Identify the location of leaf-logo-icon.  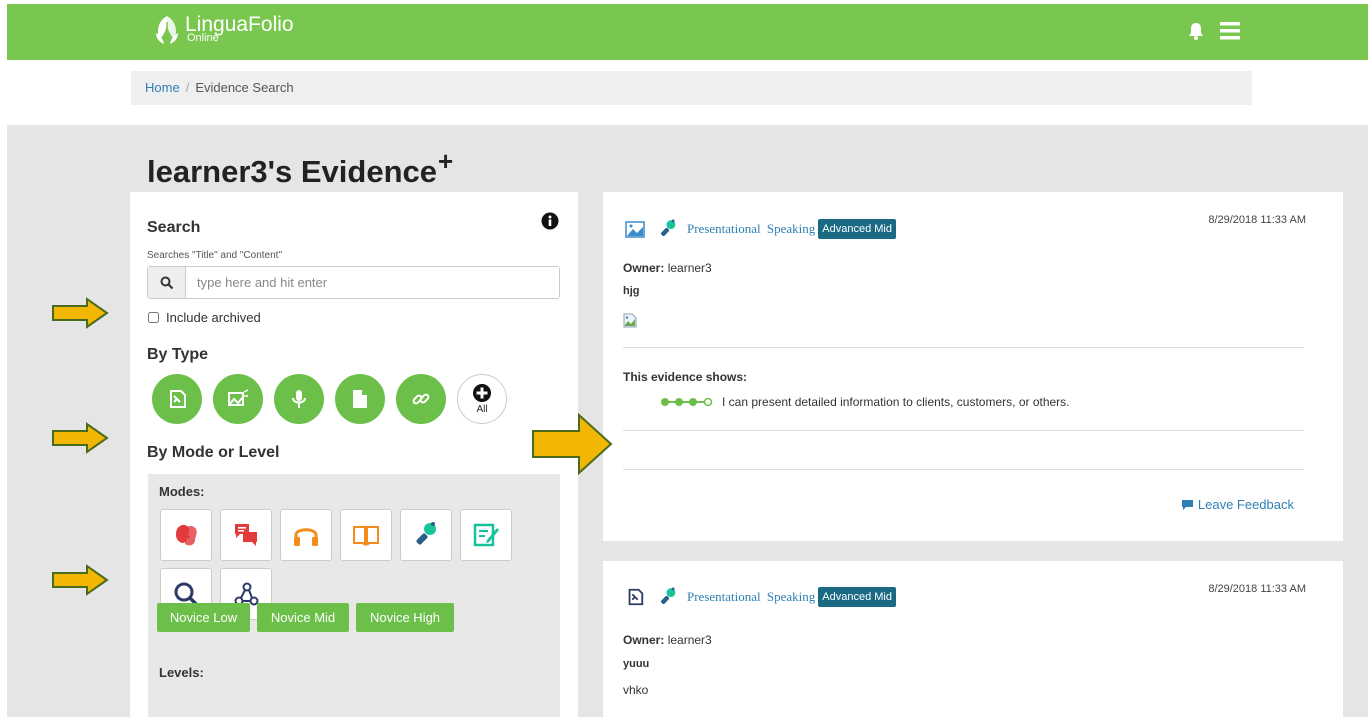
(167, 30).